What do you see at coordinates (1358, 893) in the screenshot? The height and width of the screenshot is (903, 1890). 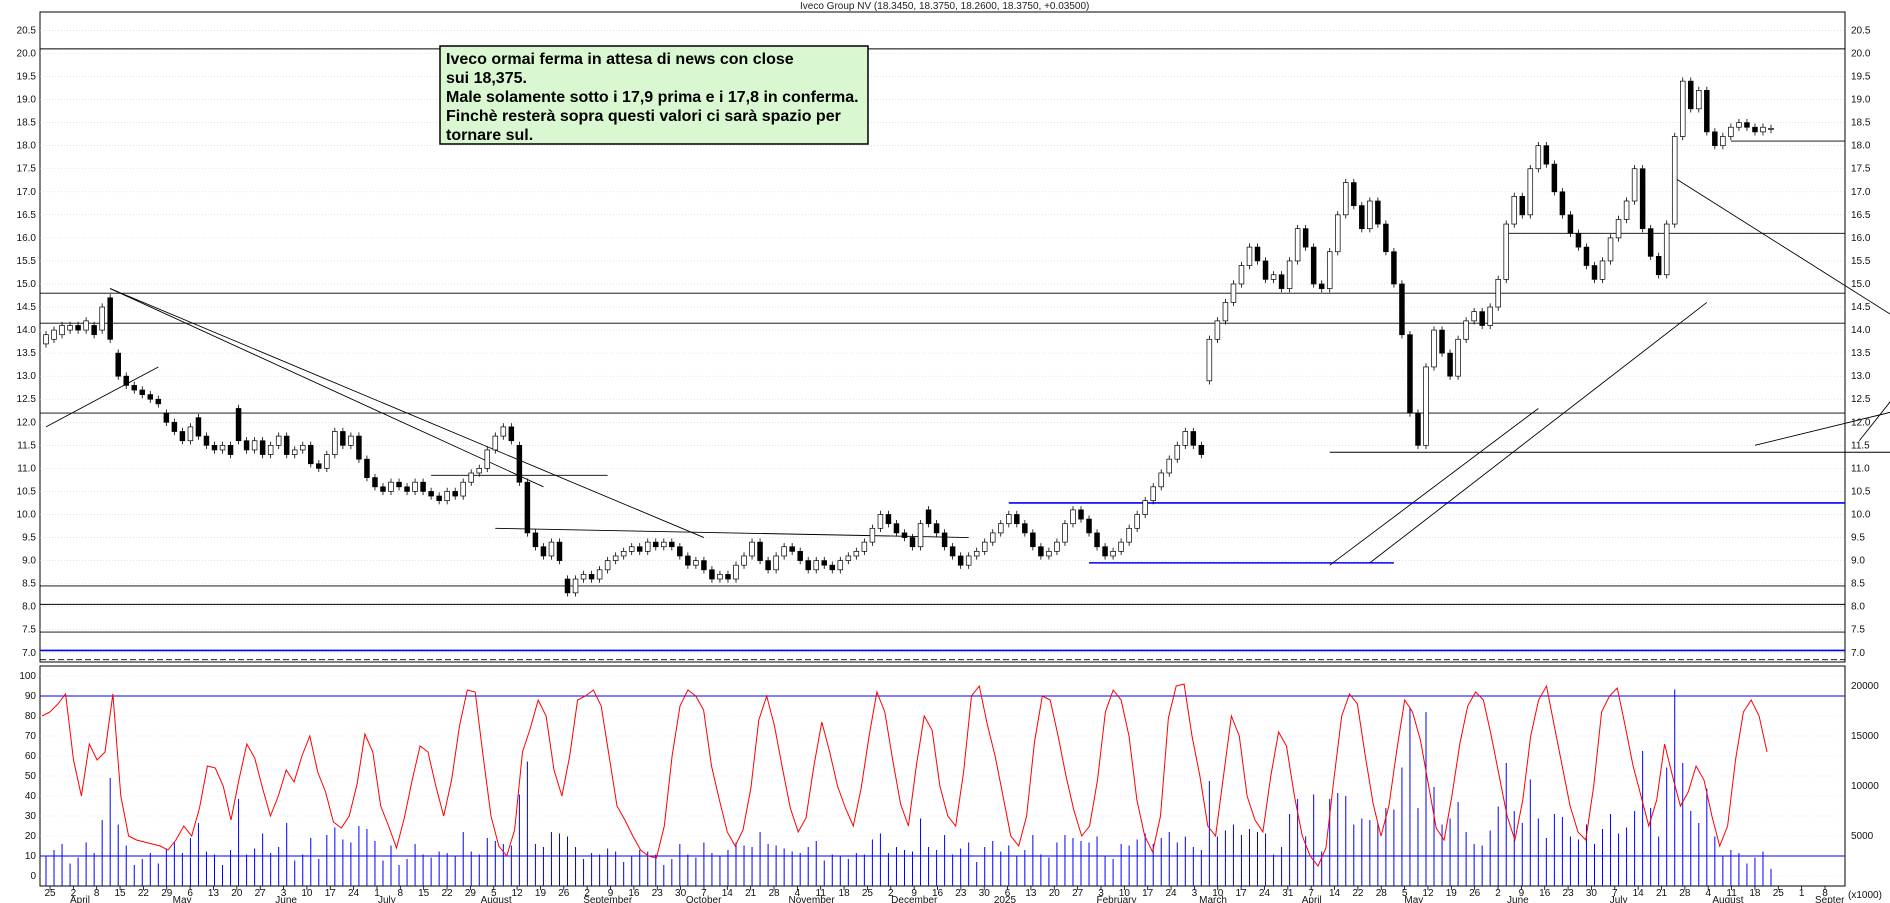 I see `date-label-56: 22` at bounding box center [1358, 893].